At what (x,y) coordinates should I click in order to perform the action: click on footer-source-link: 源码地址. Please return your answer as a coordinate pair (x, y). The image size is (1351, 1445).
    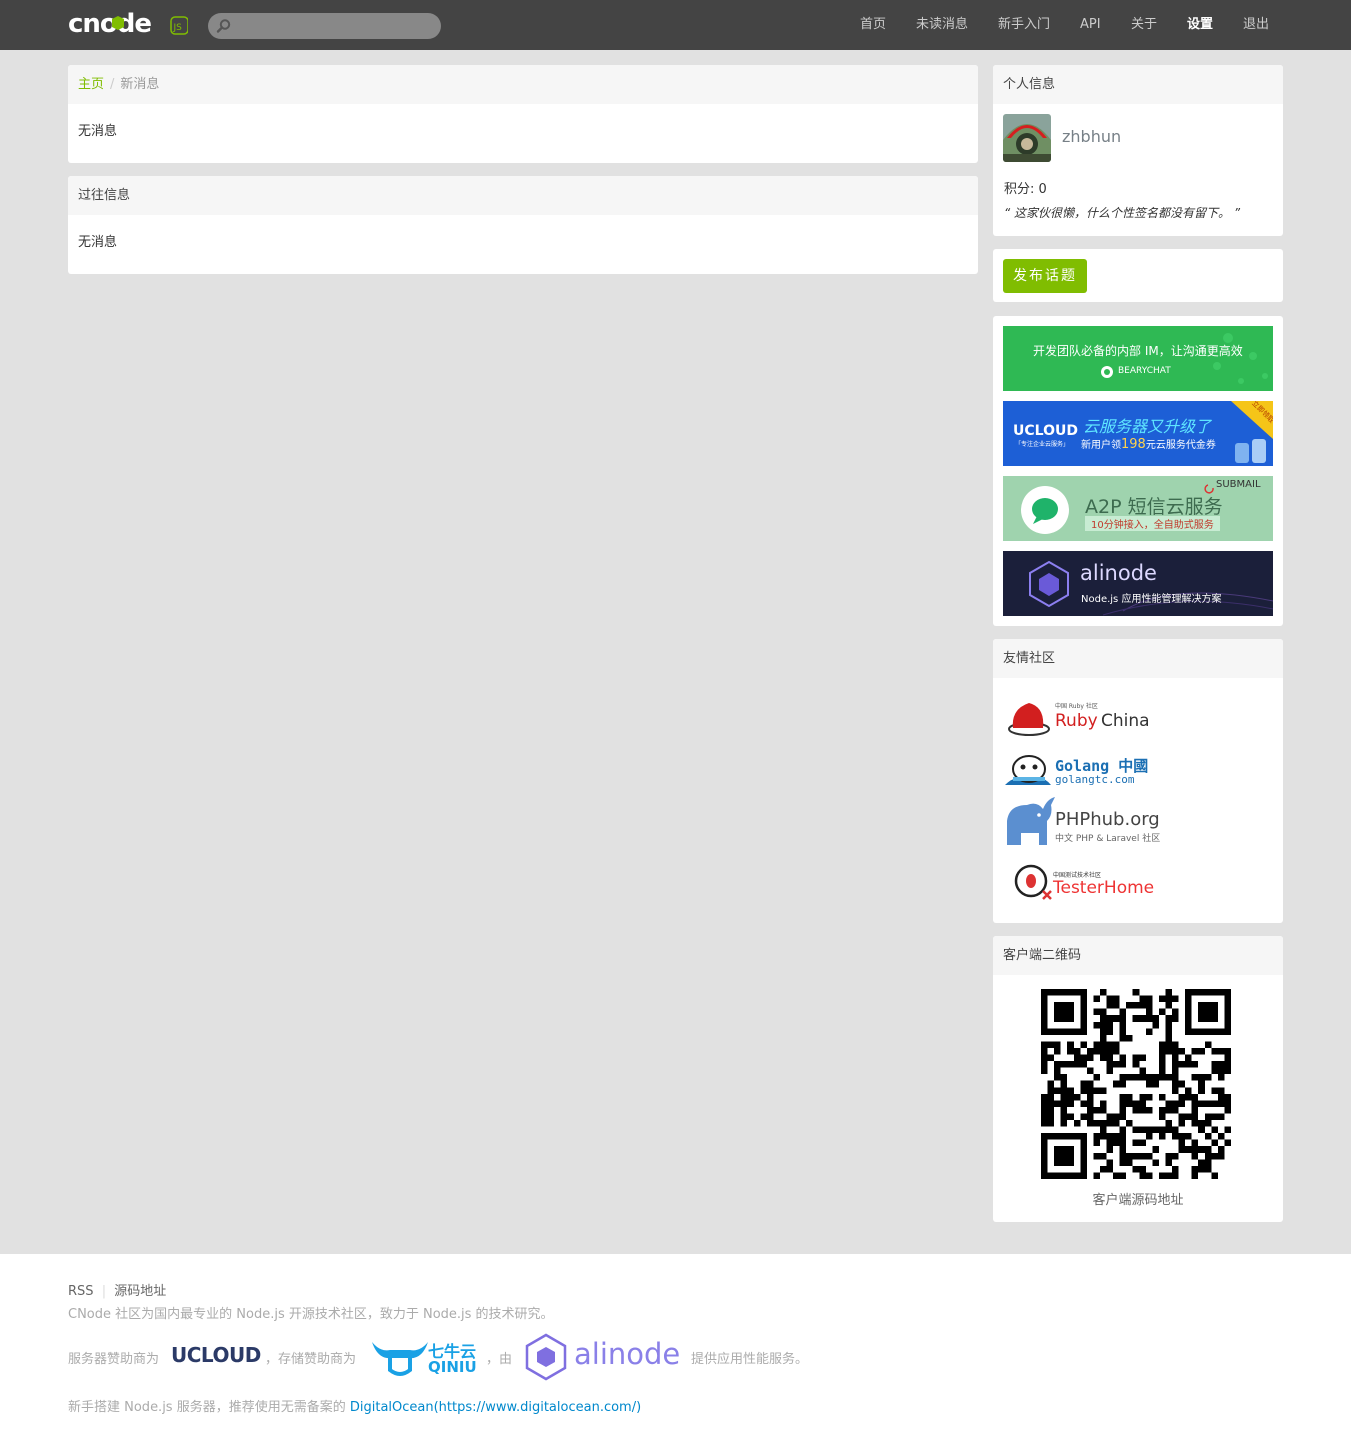
    Looking at the image, I should click on (140, 1291).